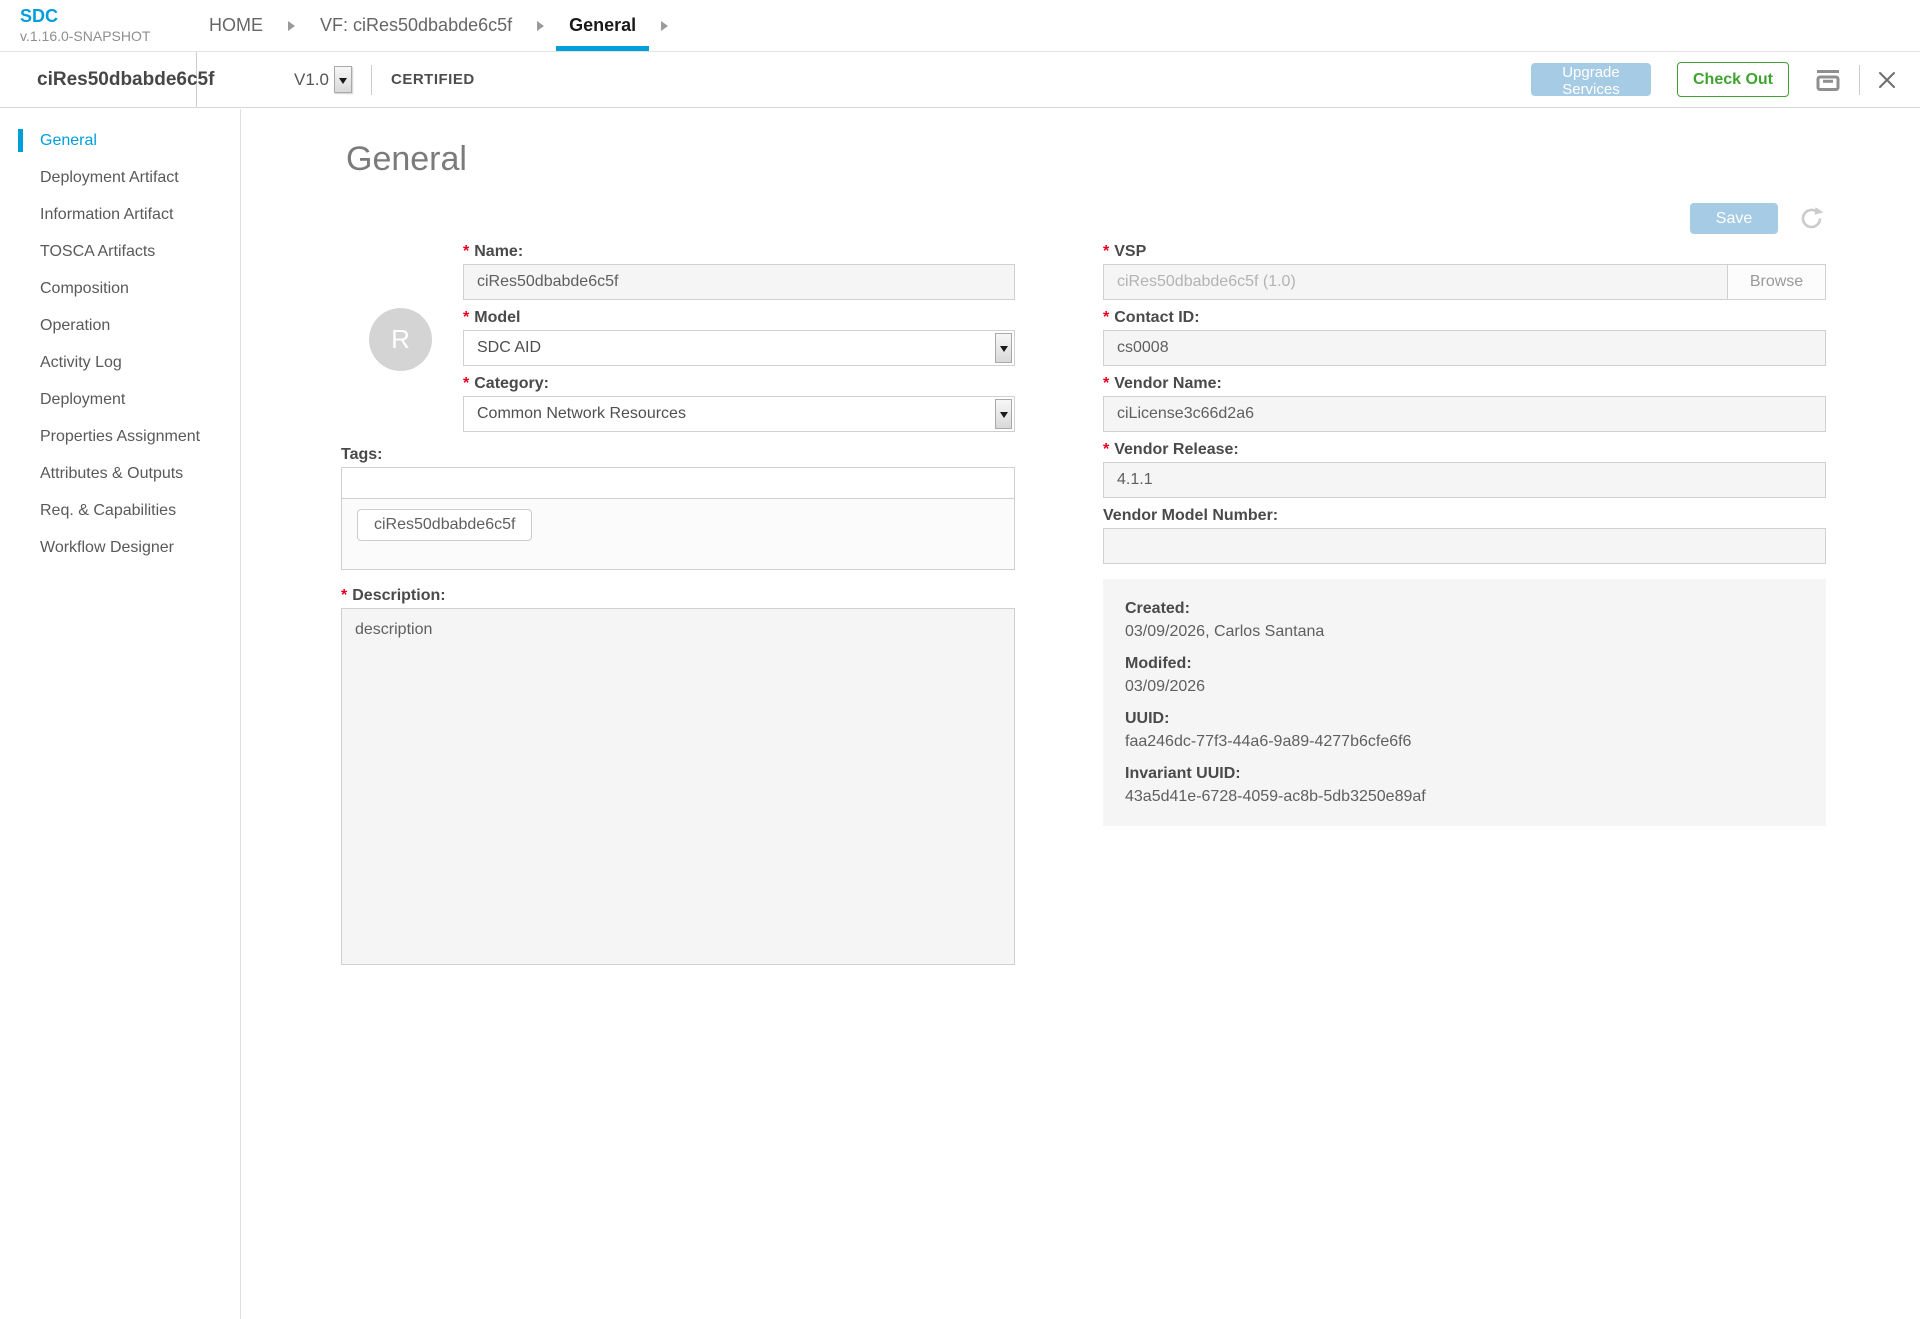  What do you see at coordinates (393, 595) in the screenshot?
I see `description-label: * Description:` at bounding box center [393, 595].